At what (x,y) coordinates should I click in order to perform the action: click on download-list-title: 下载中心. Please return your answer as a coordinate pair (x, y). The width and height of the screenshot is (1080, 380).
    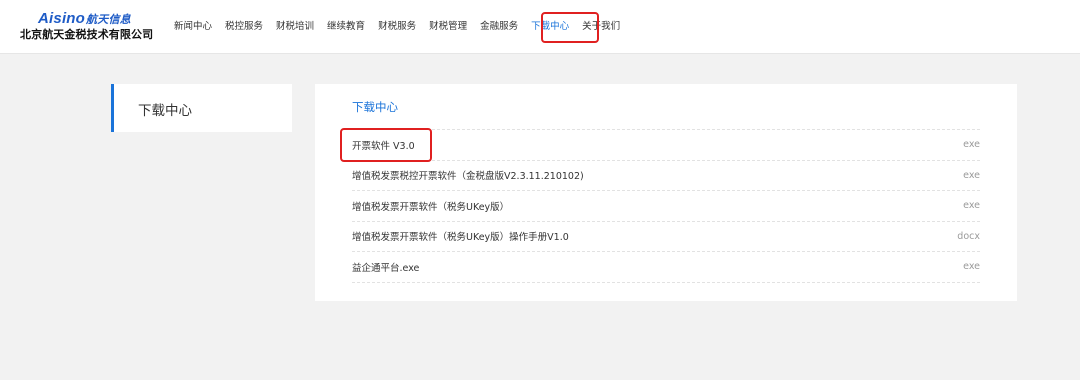
    Looking at the image, I should click on (375, 107).